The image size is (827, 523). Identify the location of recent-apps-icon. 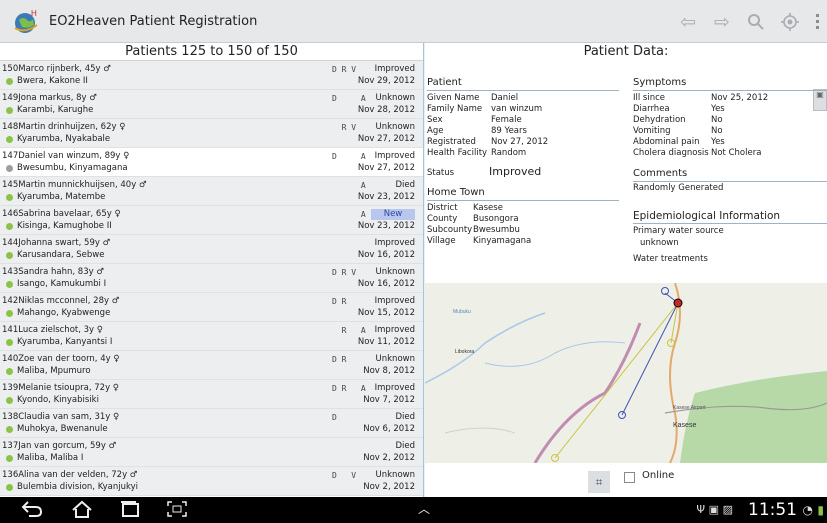
(130, 511).